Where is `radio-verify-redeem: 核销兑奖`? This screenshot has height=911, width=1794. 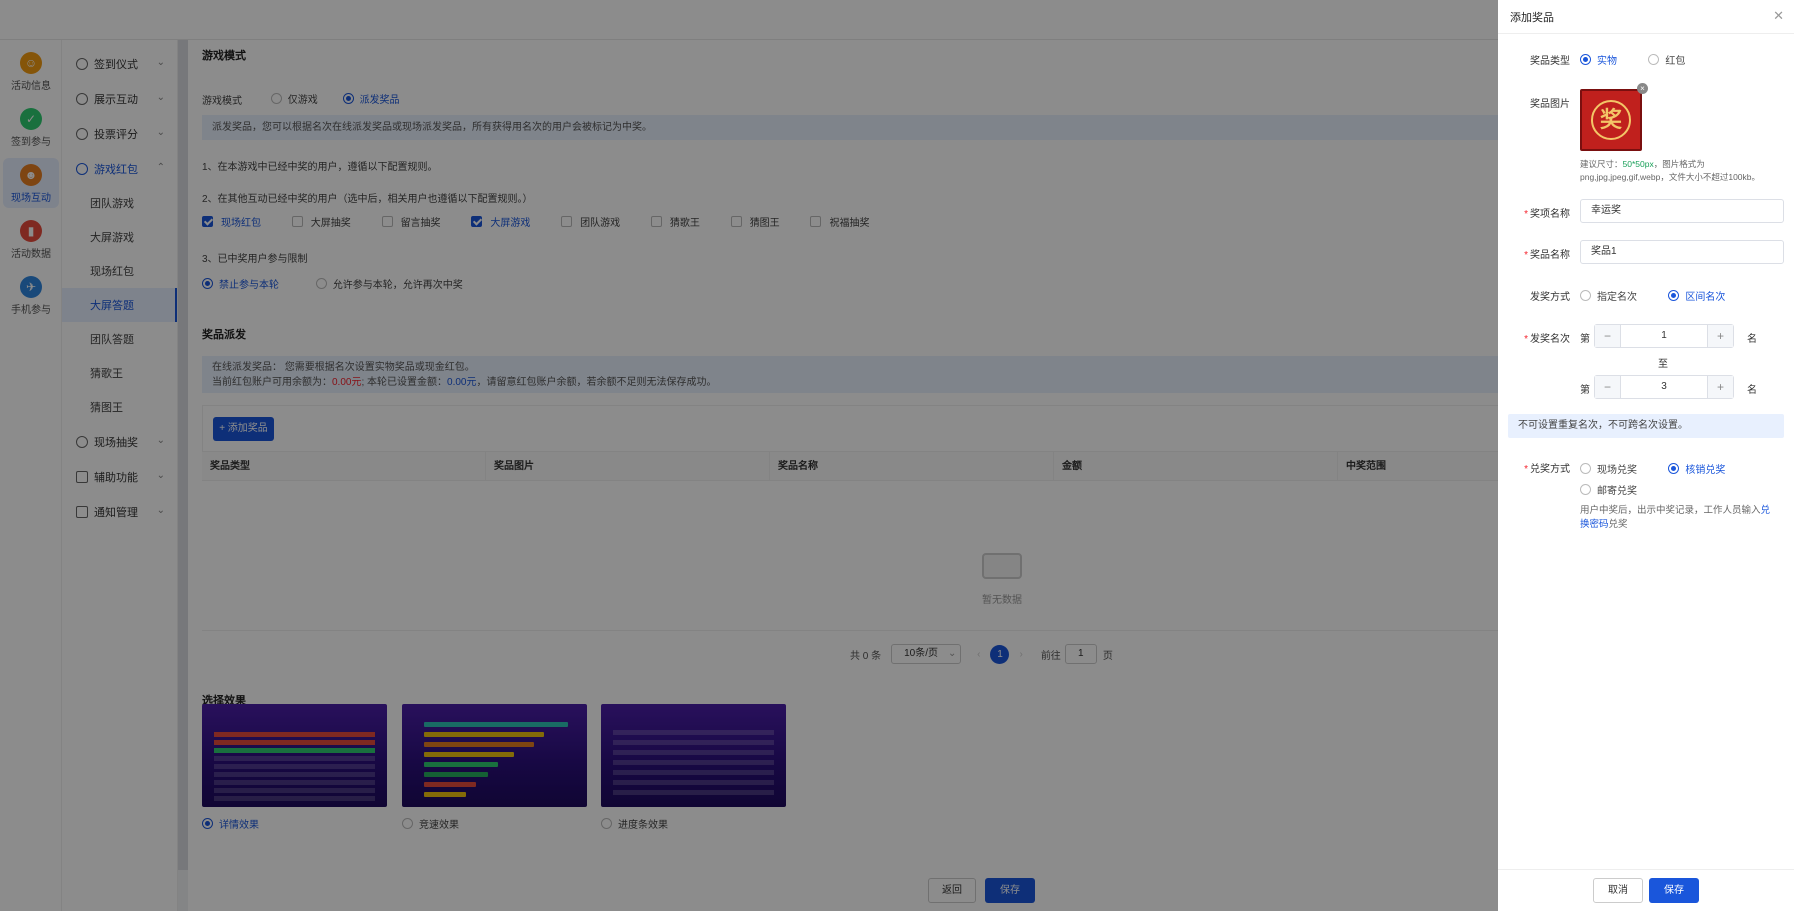 radio-verify-redeem: 核销兑奖 is located at coordinates (1696, 468).